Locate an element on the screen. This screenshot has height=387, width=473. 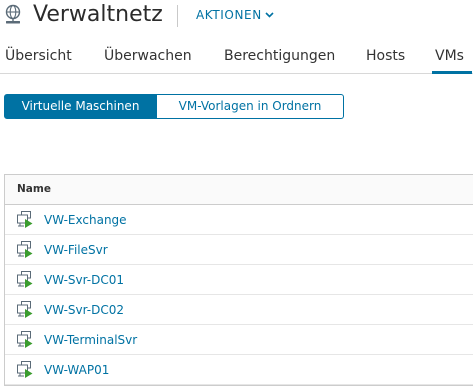
tabs-divider is located at coordinates (236, 73).